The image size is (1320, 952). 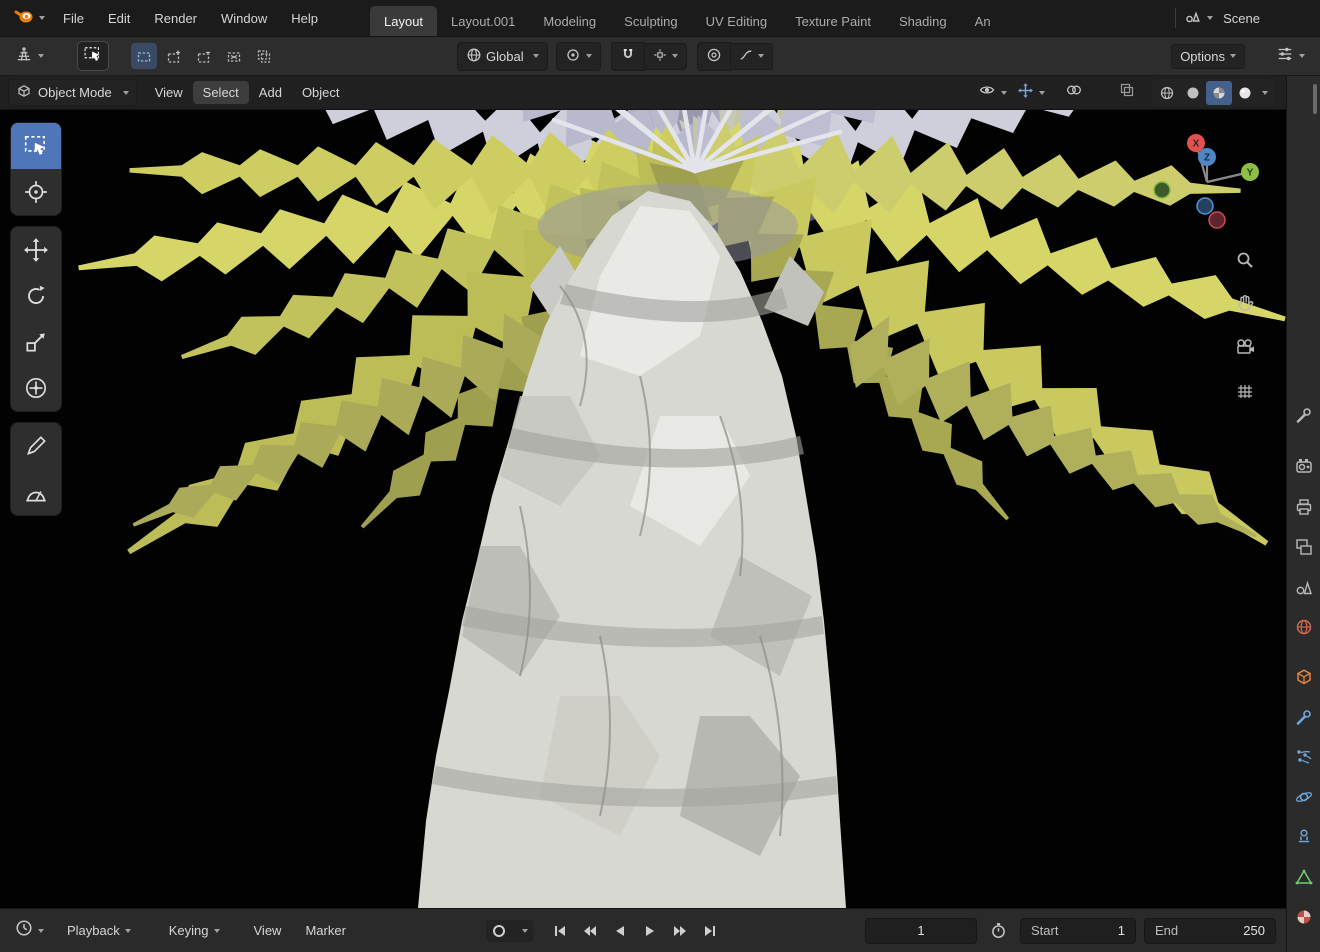 What do you see at coordinates (833, 21) in the screenshot?
I see `workspace-tab-texture-paint: Texture Paint` at bounding box center [833, 21].